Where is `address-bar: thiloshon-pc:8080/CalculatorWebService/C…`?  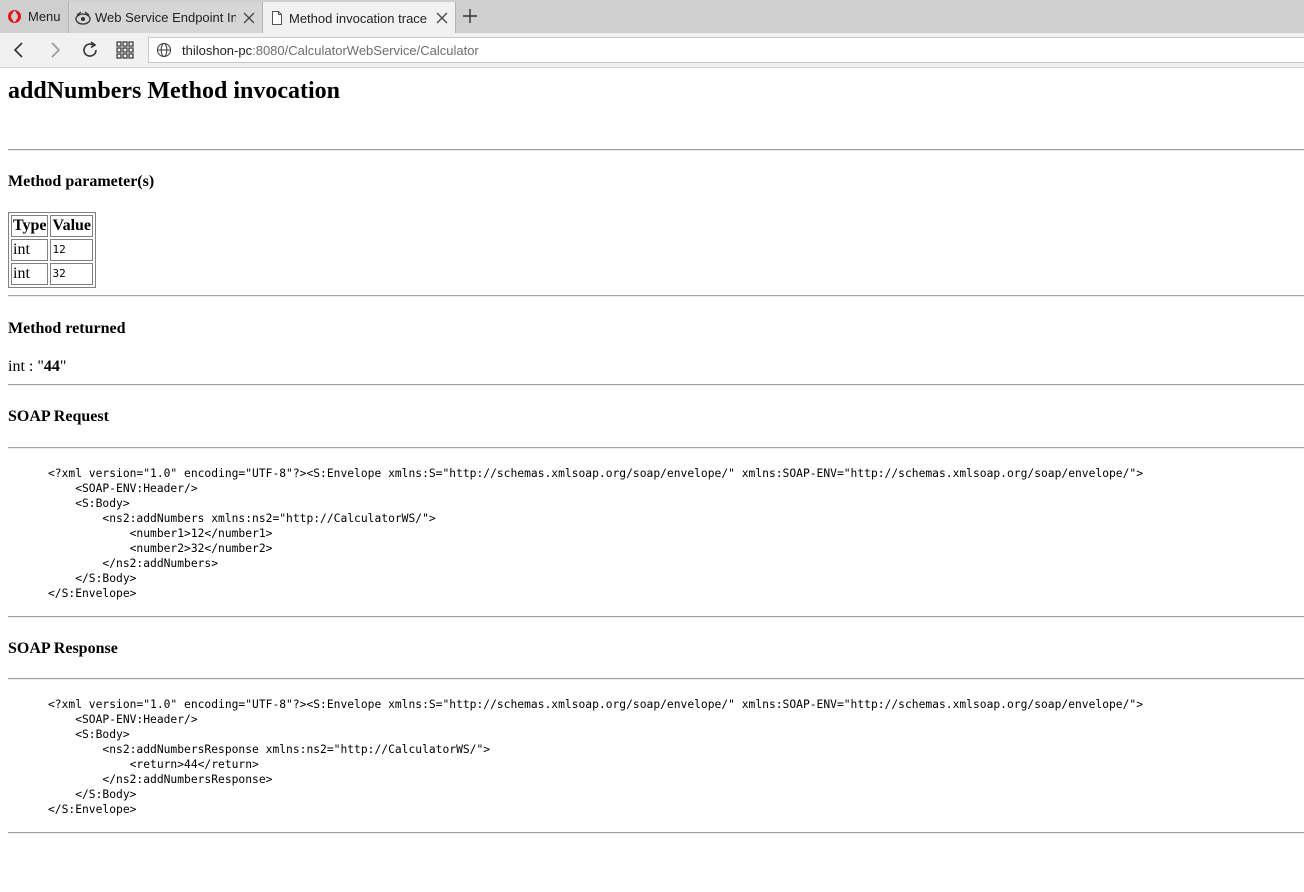 address-bar: thiloshon-pc:8080/CalculatorWebService/C… is located at coordinates (652, 50).